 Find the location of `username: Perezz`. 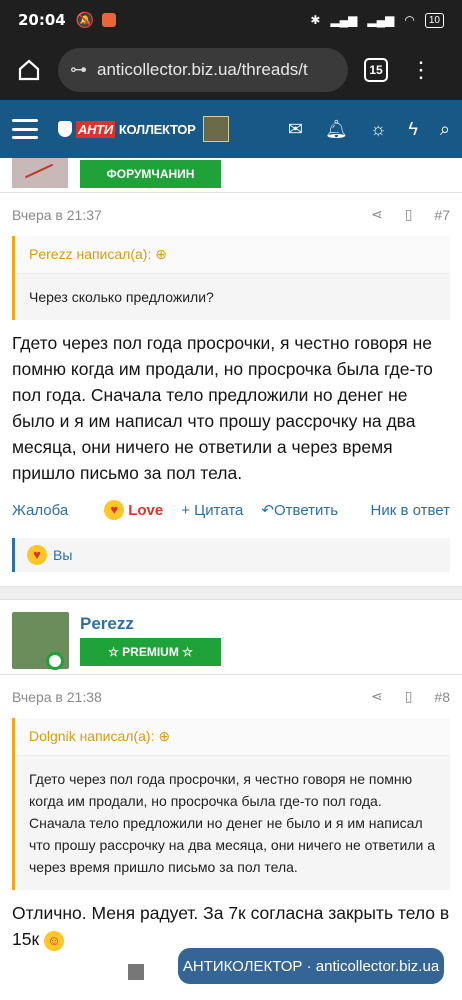

username: Perezz is located at coordinates (107, 624).